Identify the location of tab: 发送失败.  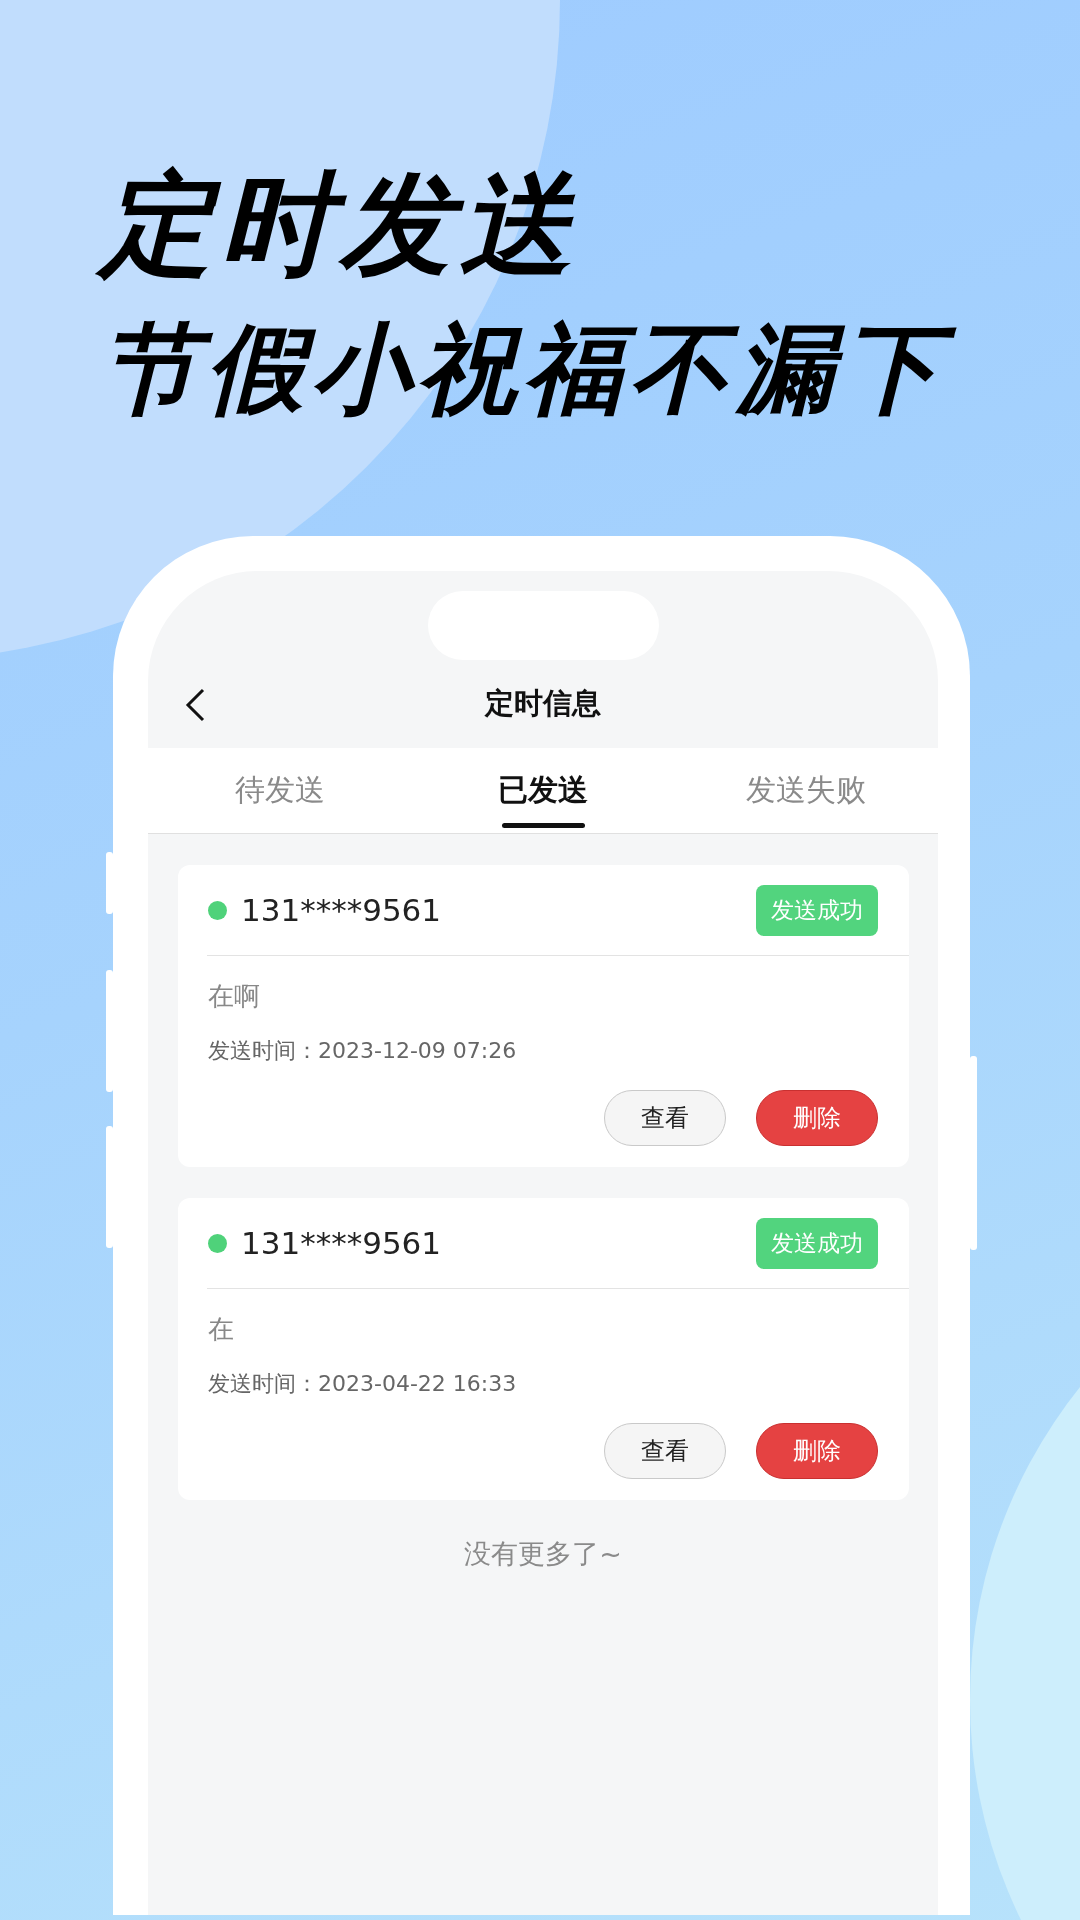
(806, 790).